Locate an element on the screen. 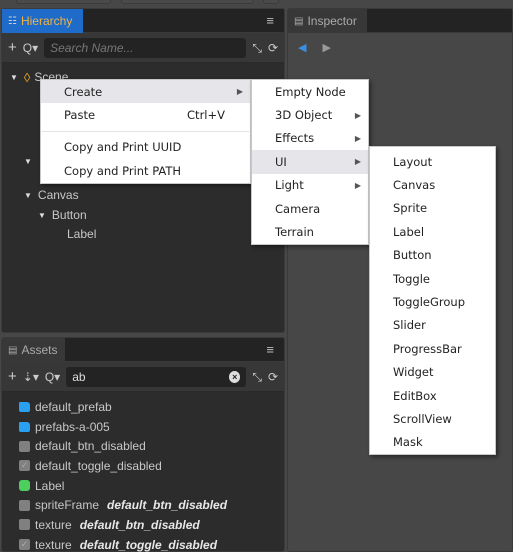  add-node-button: + is located at coordinates (12, 47).